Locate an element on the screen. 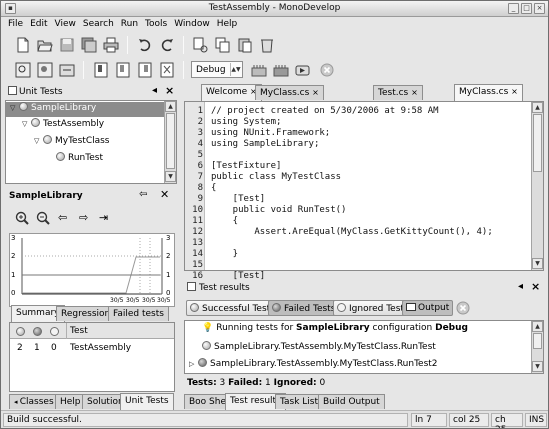  find-in-files-icon is located at coordinates (45, 70).